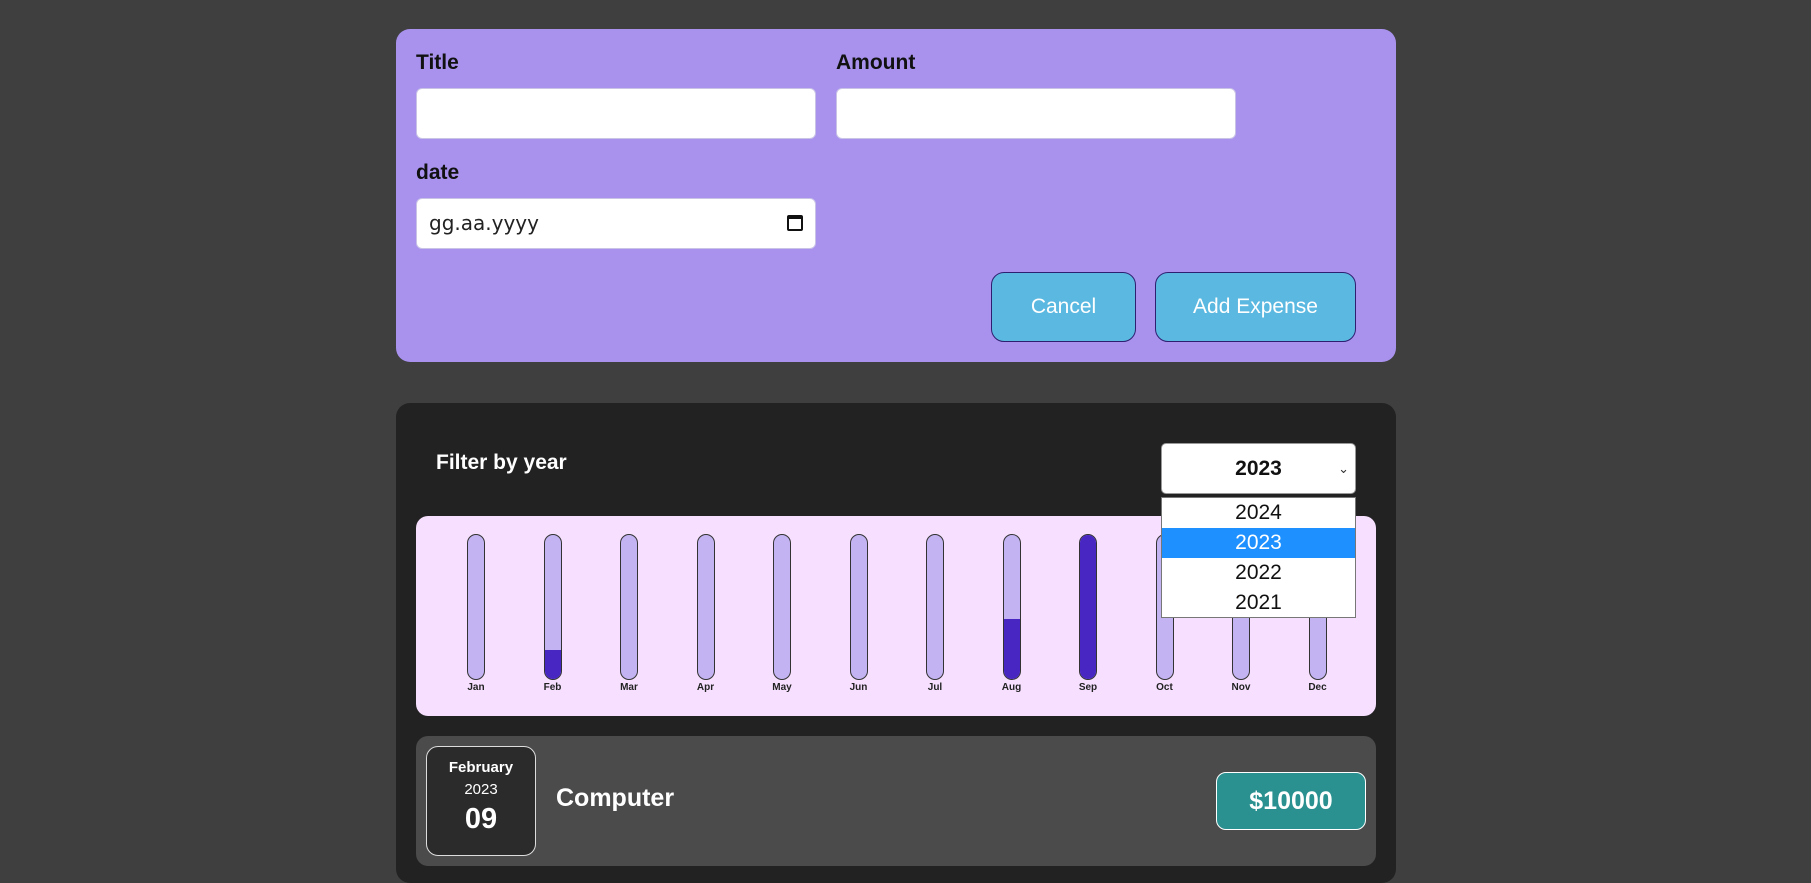 The height and width of the screenshot is (883, 1811). What do you see at coordinates (481, 789) in the screenshot?
I see `expense-year: 2023` at bounding box center [481, 789].